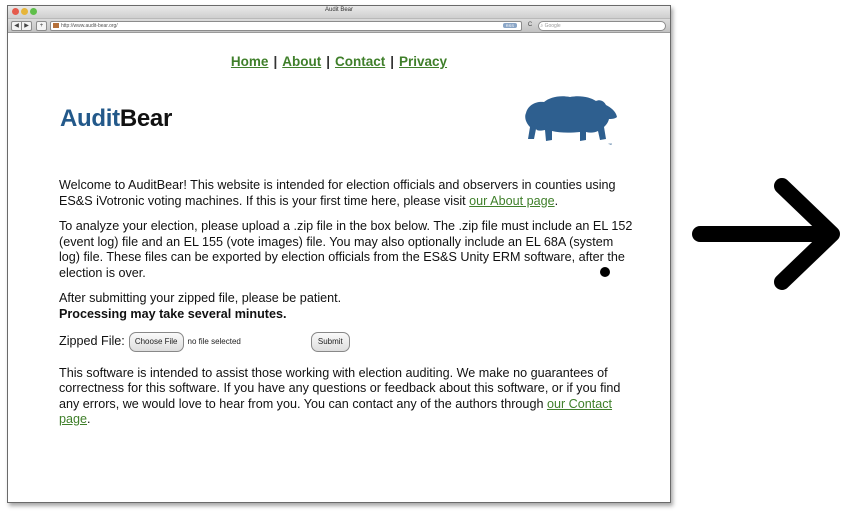 The image size is (864, 517). Describe the element at coordinates (214, 341) in the screenshot. I see `file-status-text: no file selected` at that location.